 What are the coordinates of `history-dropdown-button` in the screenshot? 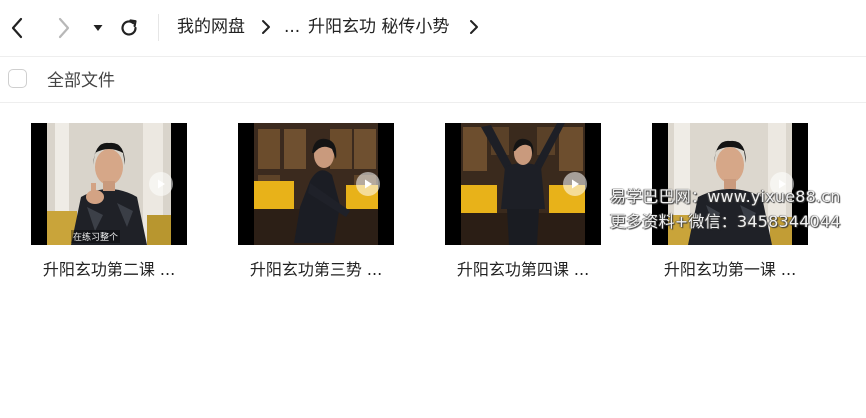 It's located at (98, 28).